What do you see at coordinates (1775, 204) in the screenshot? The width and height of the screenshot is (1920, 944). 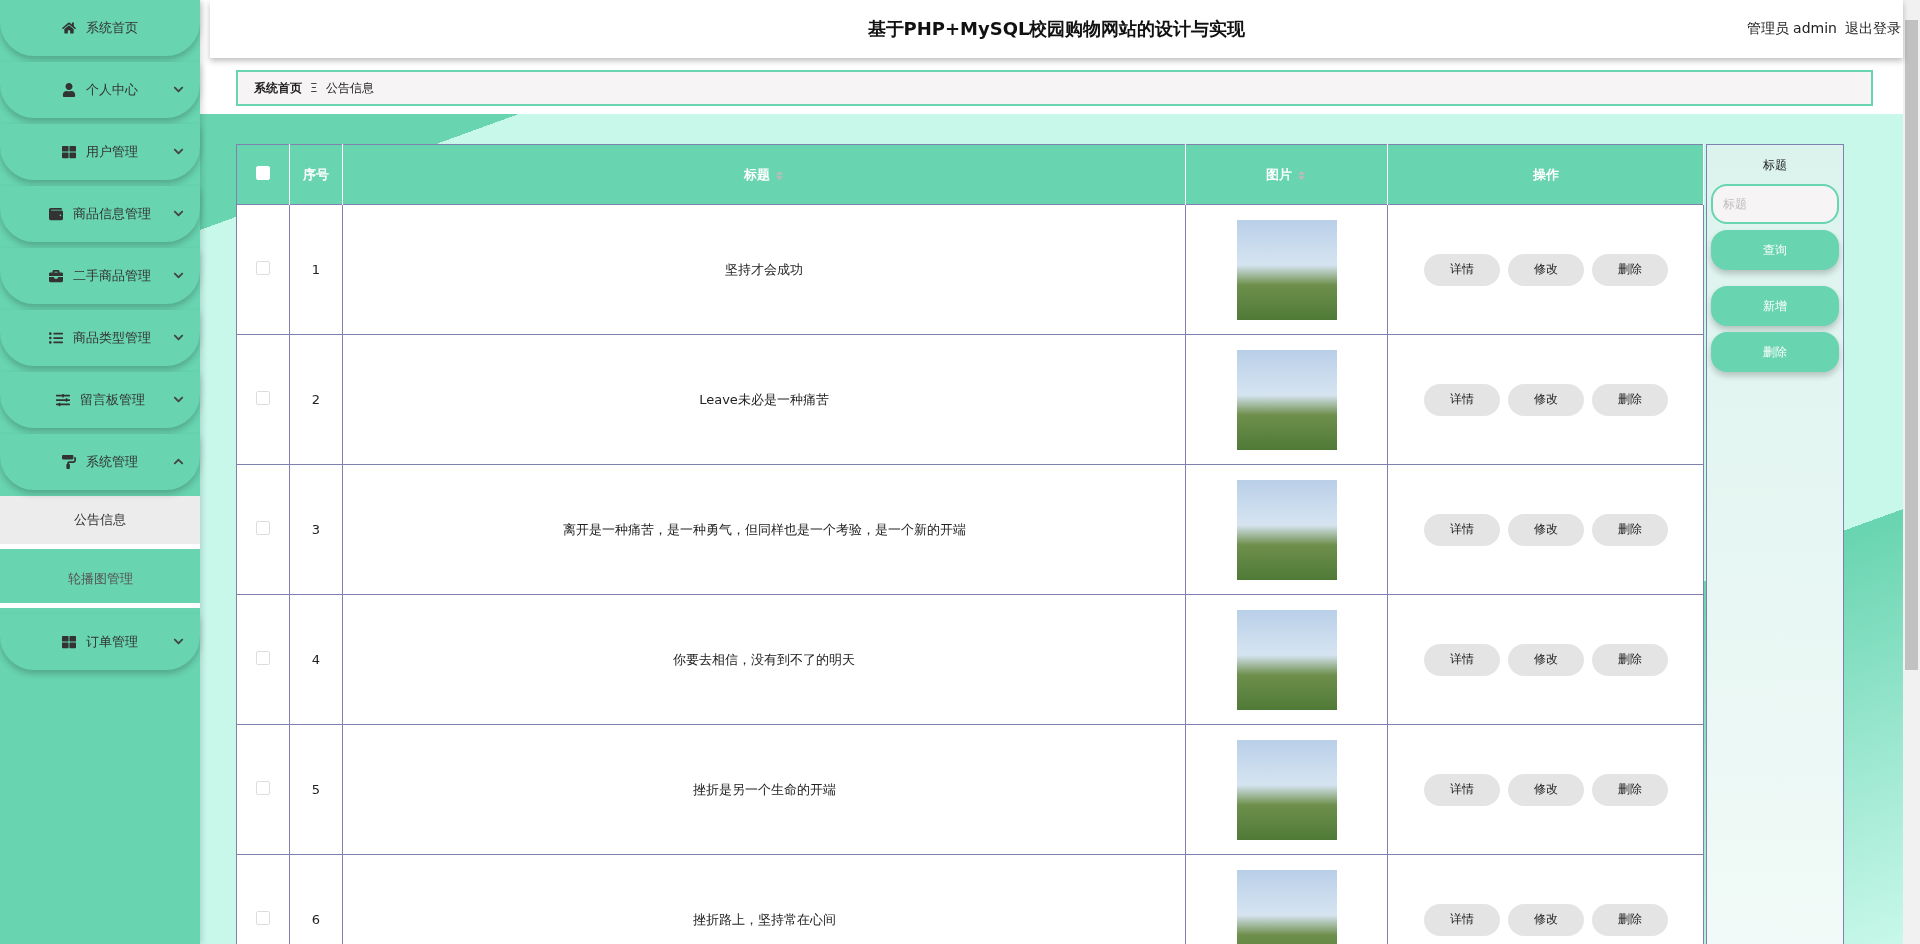 I see `search-field: 标题` at bounding box center [1775, 204].